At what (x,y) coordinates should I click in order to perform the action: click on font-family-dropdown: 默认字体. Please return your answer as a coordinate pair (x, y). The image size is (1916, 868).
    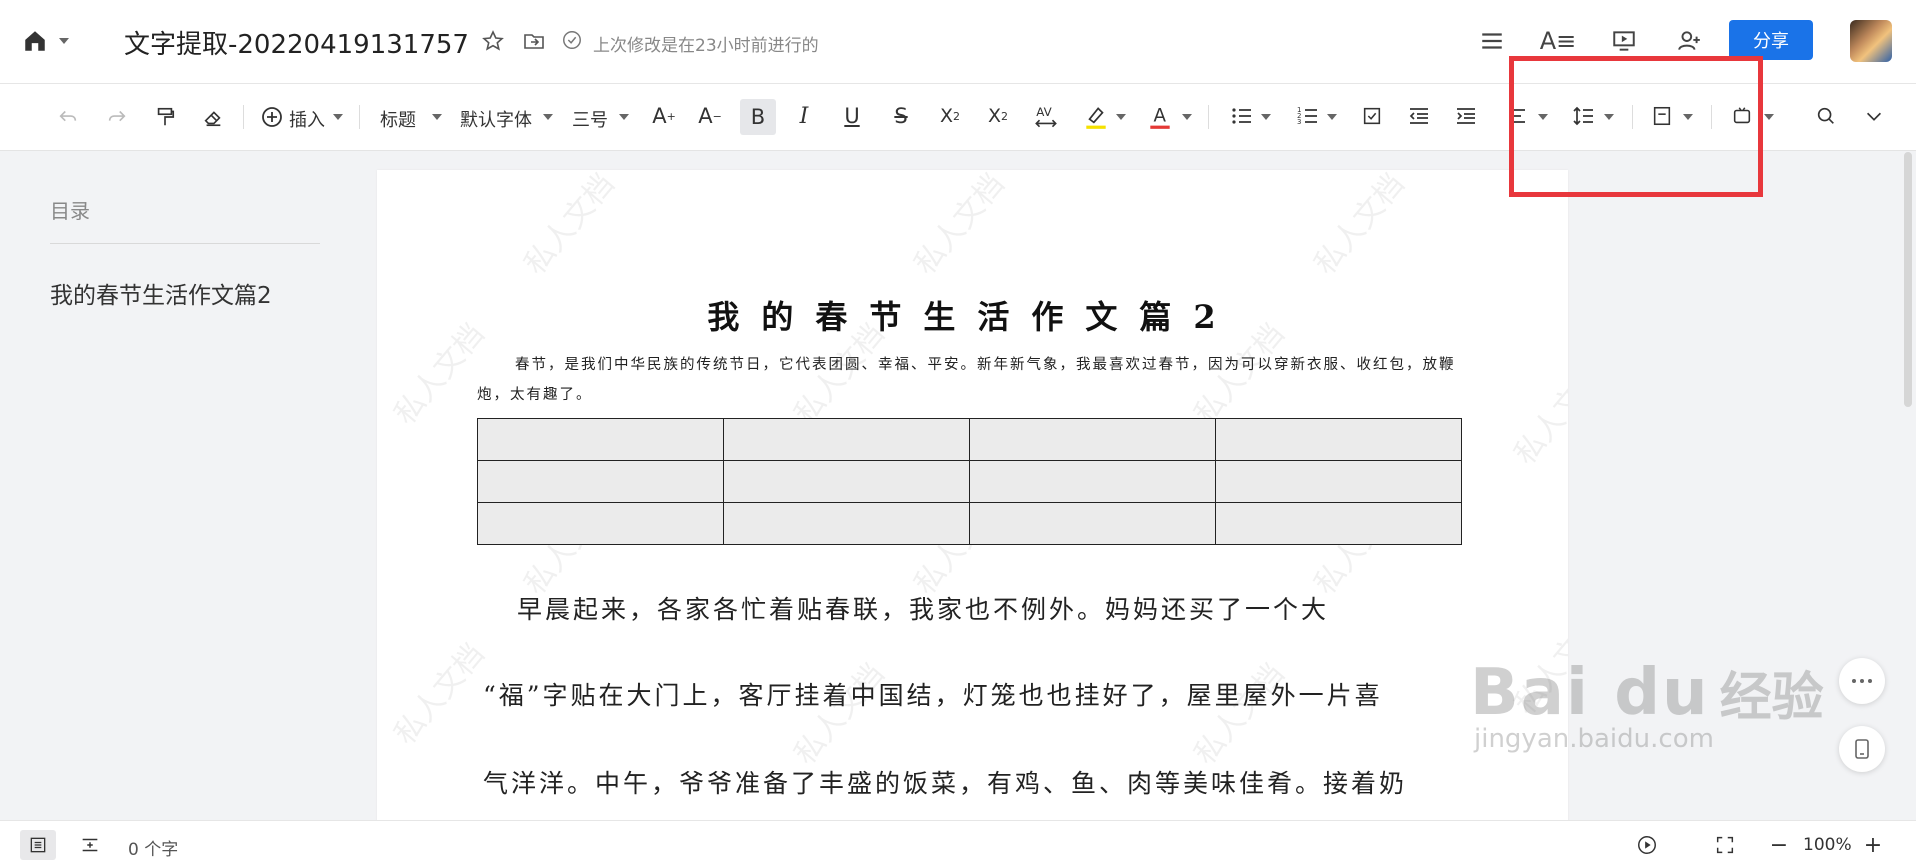
    Looking at the image, I should click on (496, 119).